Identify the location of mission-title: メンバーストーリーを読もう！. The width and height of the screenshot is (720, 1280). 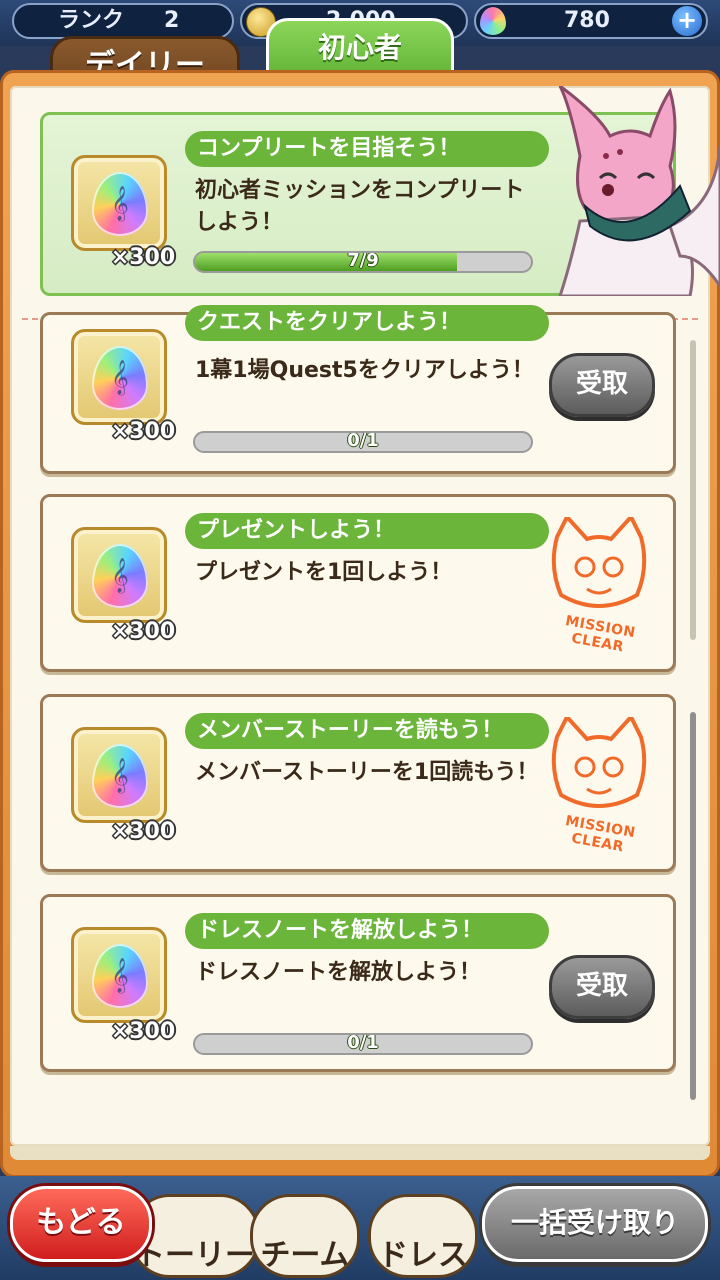
(367, 731).